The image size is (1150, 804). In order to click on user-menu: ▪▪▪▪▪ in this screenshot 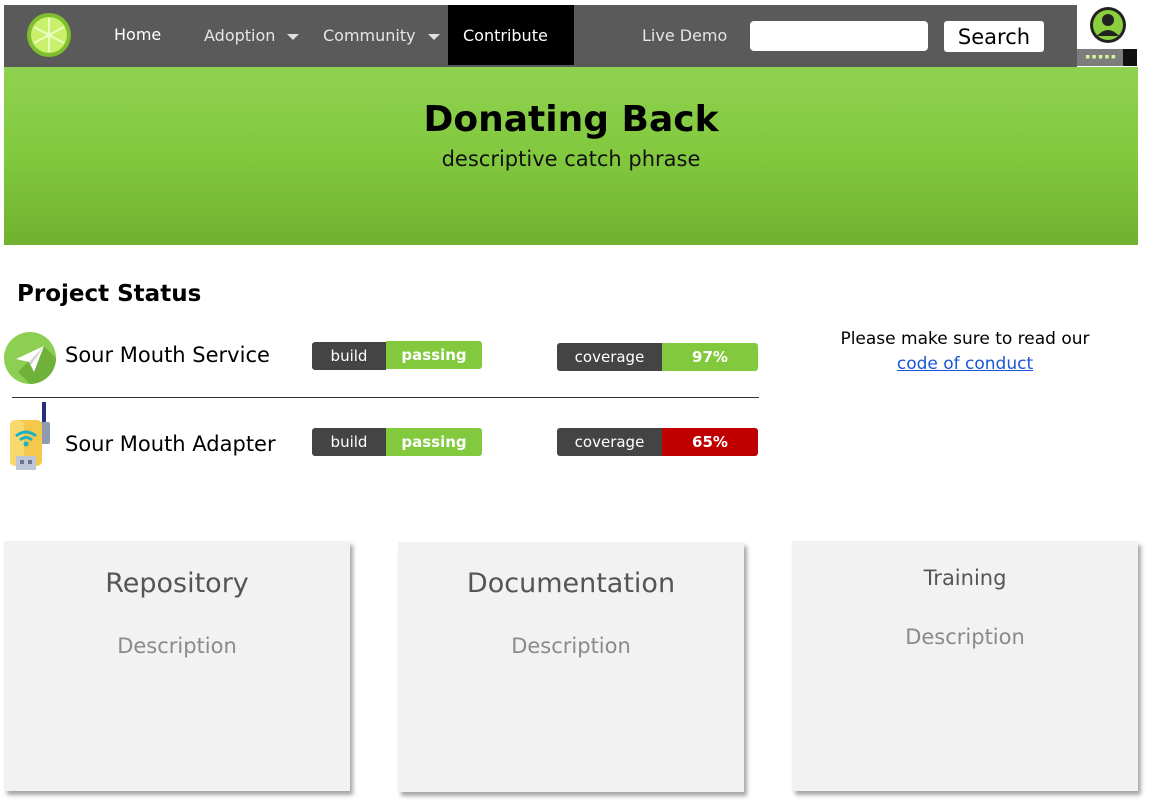, I will do `click(1107, 35)`.